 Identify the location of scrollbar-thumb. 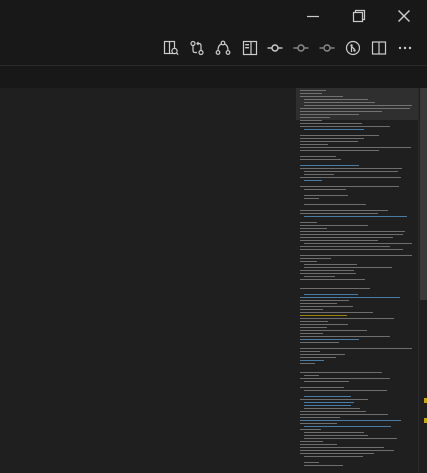
(423, 194).